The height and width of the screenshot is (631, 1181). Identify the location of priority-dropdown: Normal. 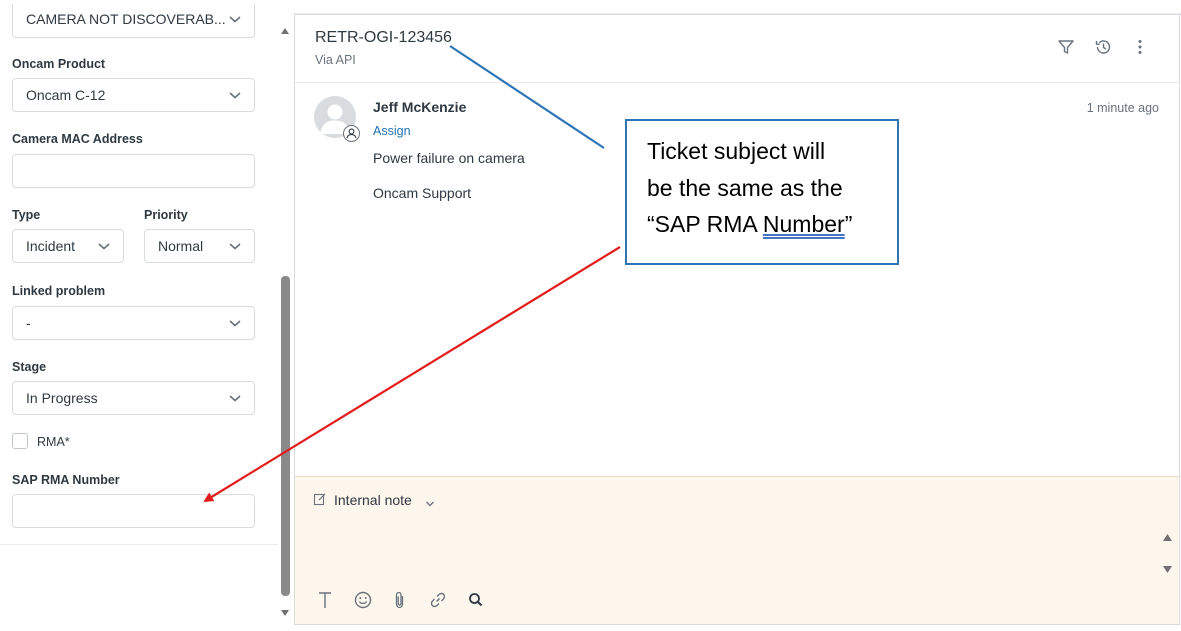
(199, 246).